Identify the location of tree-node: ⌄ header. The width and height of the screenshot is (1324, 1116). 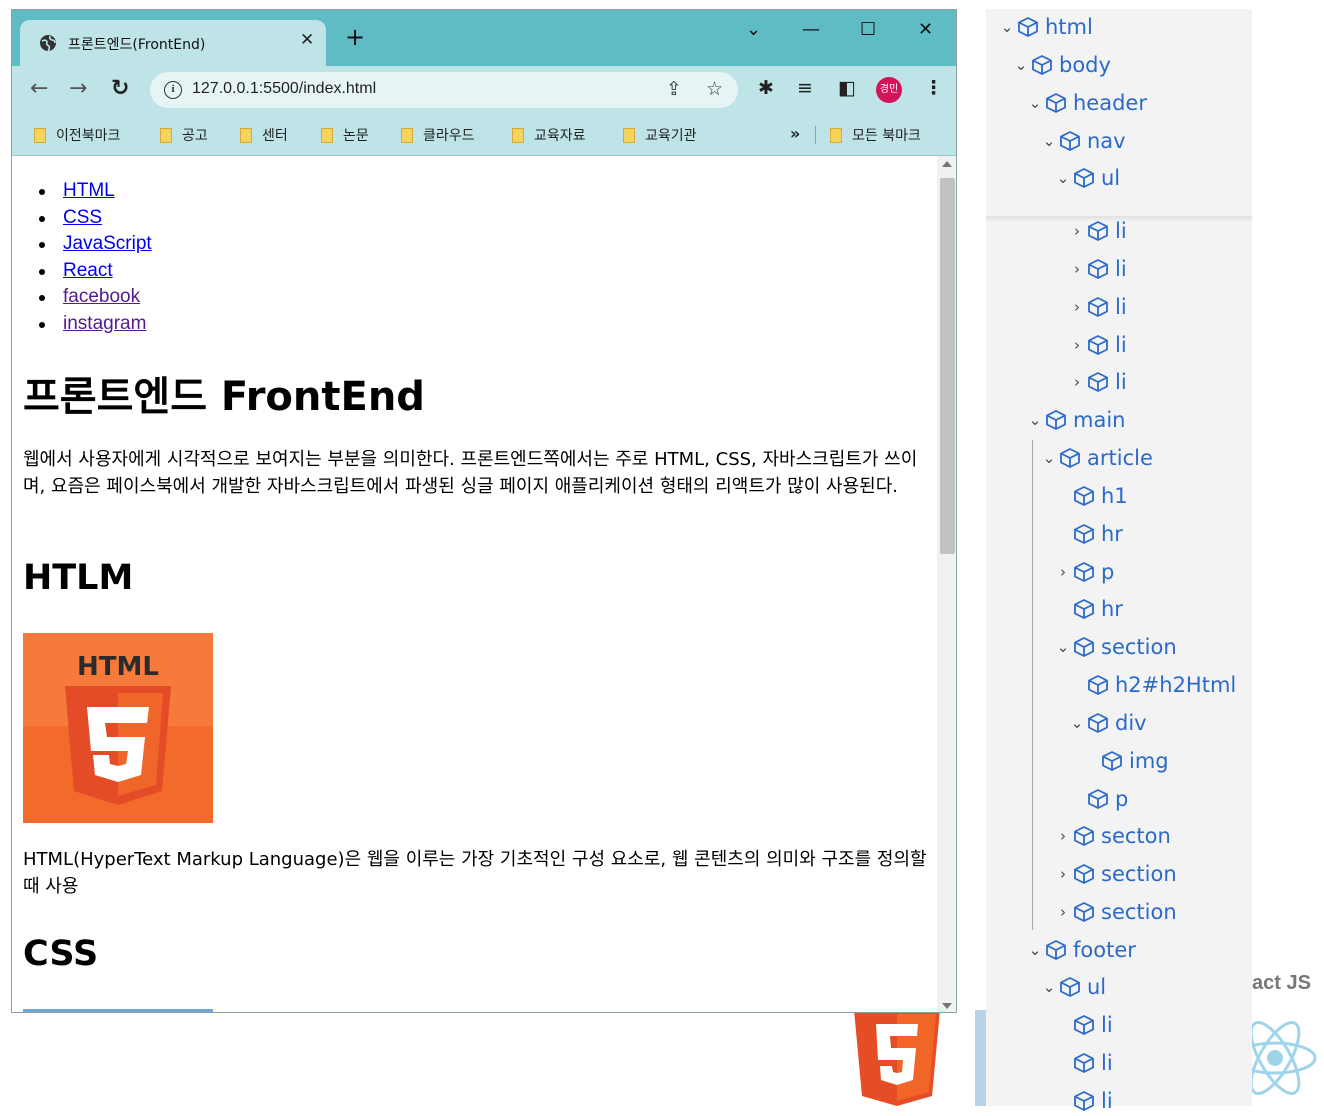
(1086, 103).